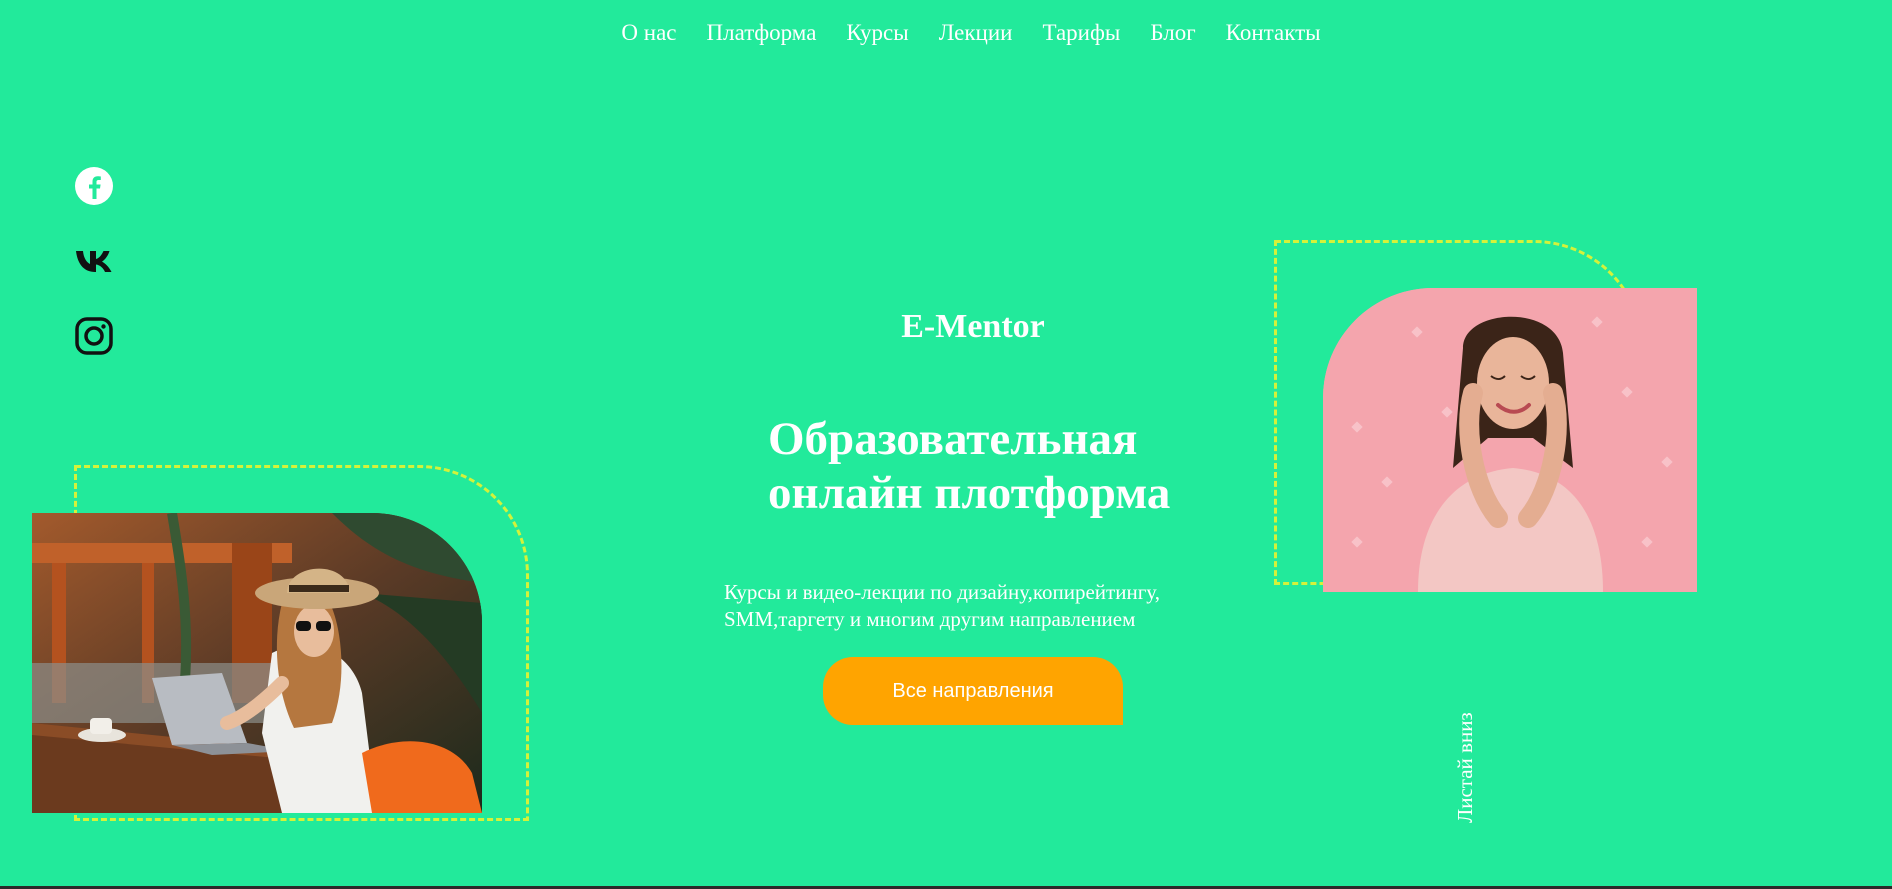  Describe the element at coordinates (877, 33) in the screenshot. I see `nav-item-courses: Курсы` at that location.